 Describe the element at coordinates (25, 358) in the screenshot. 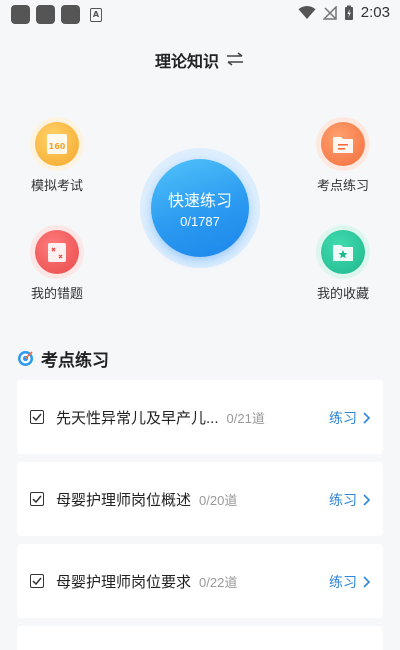

I see `target-icon` at that location.